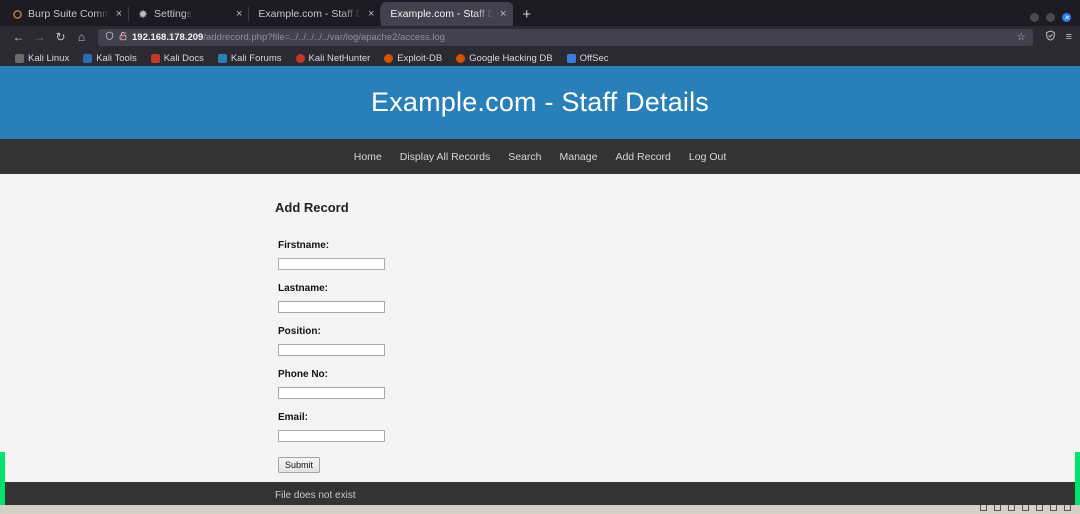  What do you see at coordinates (679, 299) in the screenshot?
I see `field-lastname: Lastname:` at bounding box center [679, 299].